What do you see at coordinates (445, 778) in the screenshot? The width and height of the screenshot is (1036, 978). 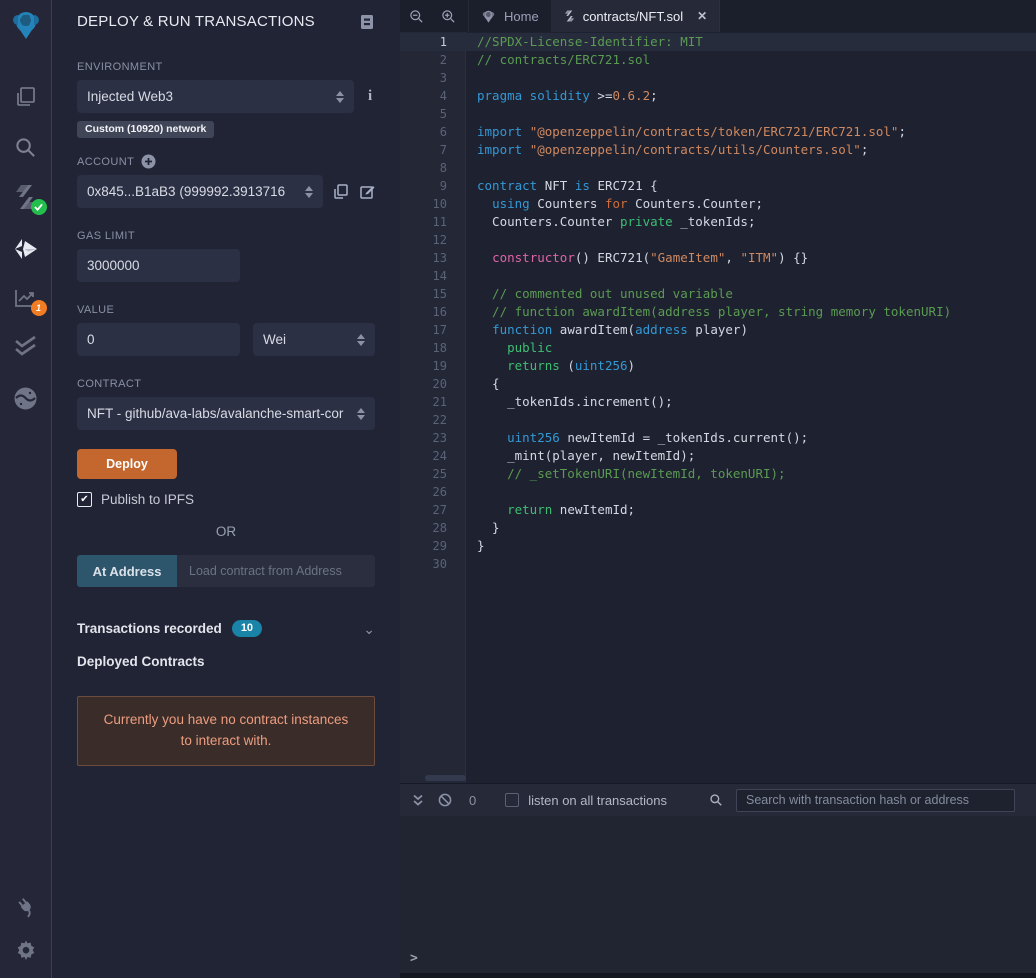 I see `horizontal-scrollbar` at bounding box center [445, 778].